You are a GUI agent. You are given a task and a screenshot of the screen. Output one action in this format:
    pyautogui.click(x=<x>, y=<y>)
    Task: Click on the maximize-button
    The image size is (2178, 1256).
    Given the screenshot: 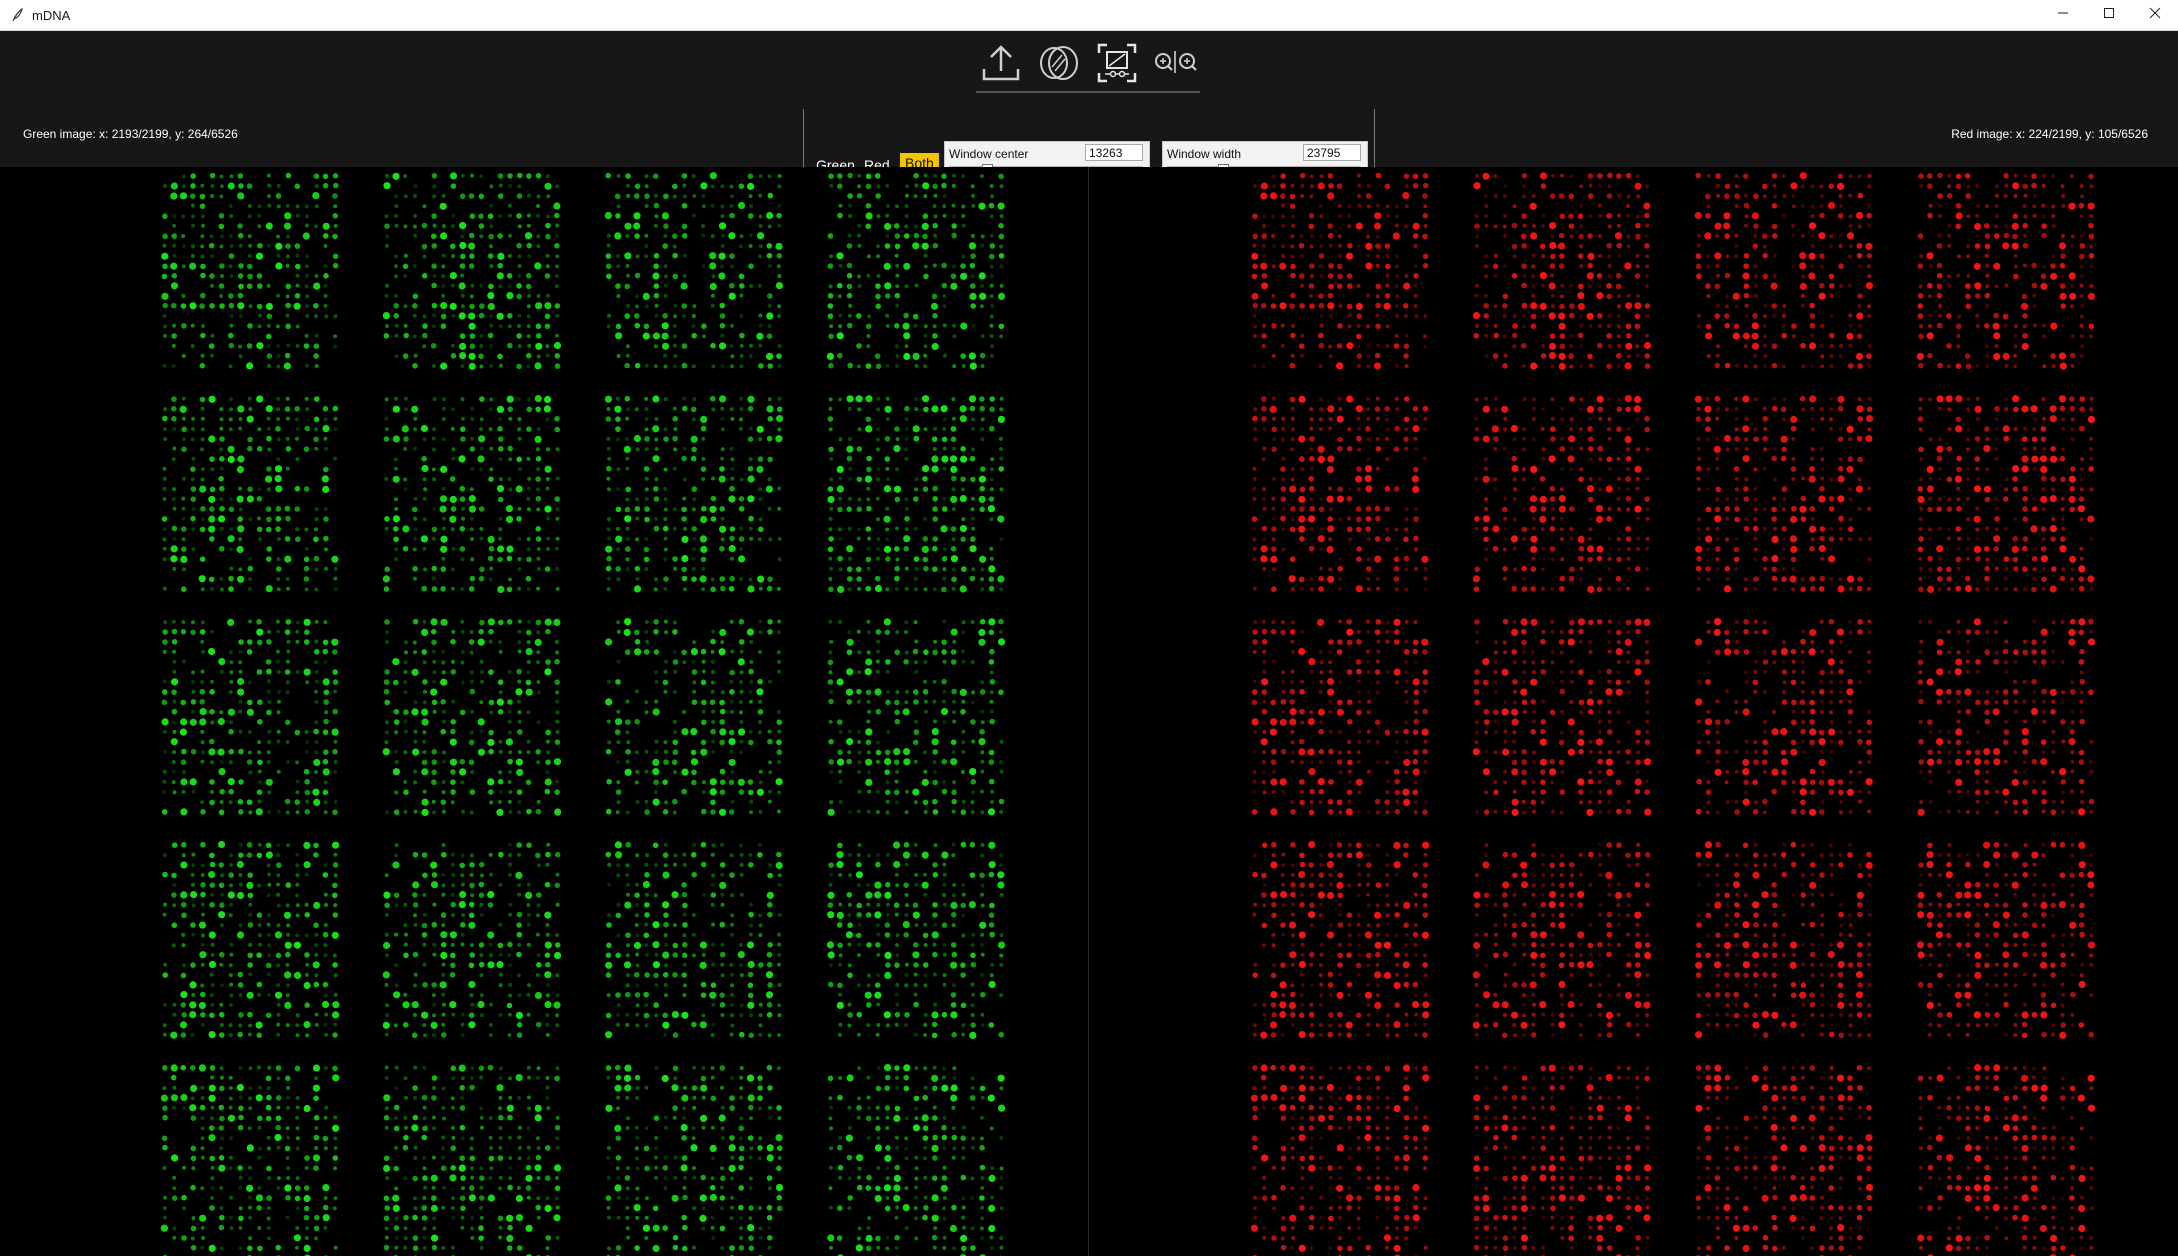 What is the action you would take?
    pyautogui.click(x=2109, y=15)
    